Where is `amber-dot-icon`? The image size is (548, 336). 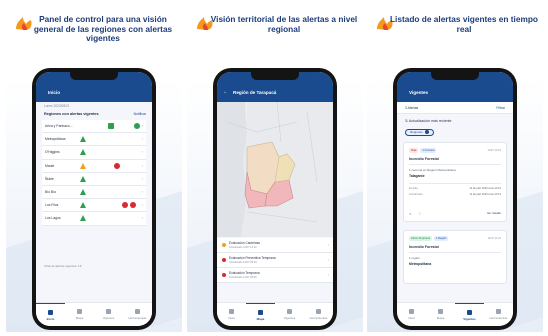
amber-dot-icon is located at coordinates (224, 245).